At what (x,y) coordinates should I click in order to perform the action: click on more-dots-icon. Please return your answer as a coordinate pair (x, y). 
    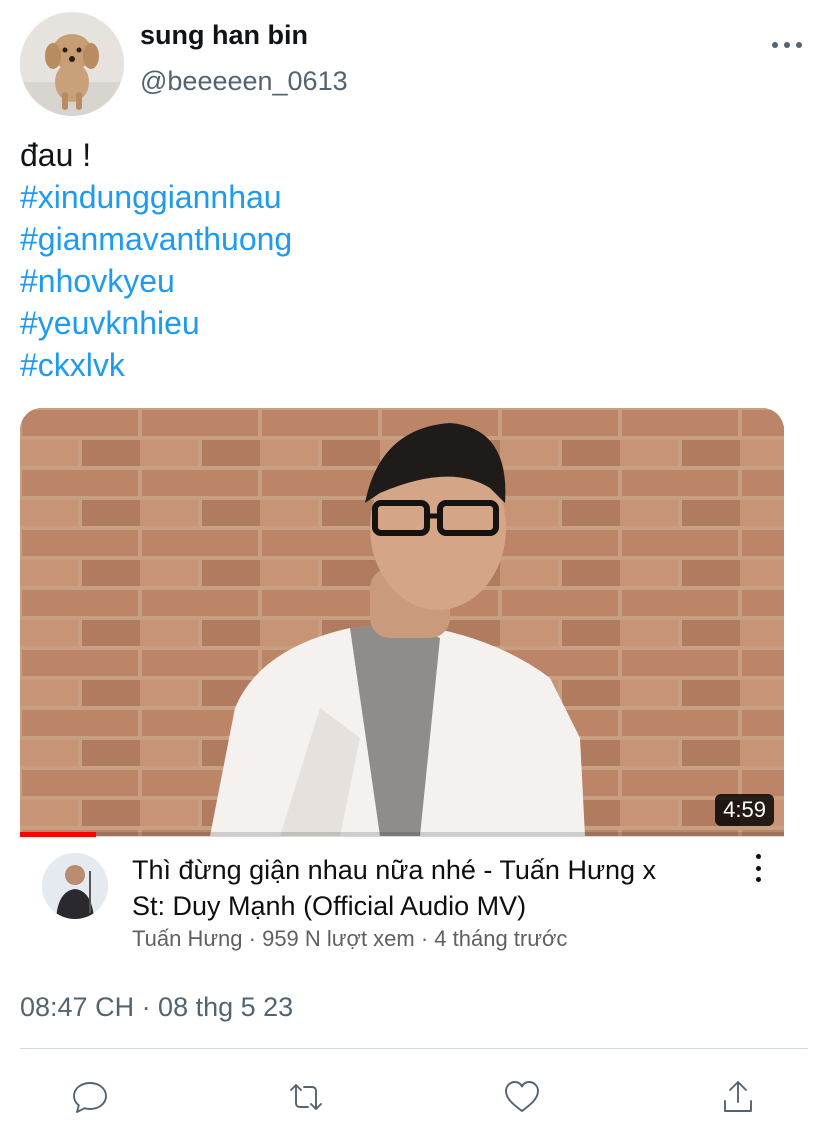
    Looking at the image, I should click on (775, 45).